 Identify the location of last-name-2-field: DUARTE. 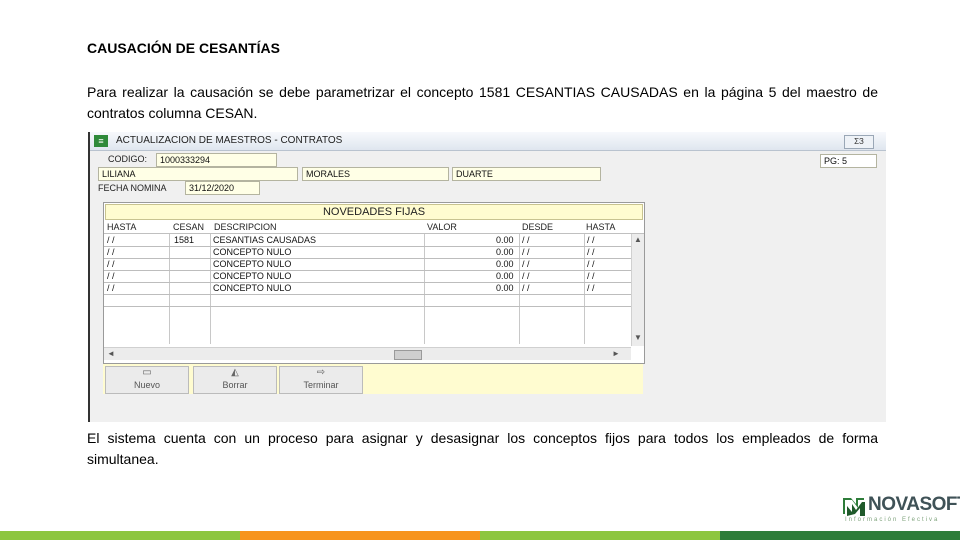
(526, 174).